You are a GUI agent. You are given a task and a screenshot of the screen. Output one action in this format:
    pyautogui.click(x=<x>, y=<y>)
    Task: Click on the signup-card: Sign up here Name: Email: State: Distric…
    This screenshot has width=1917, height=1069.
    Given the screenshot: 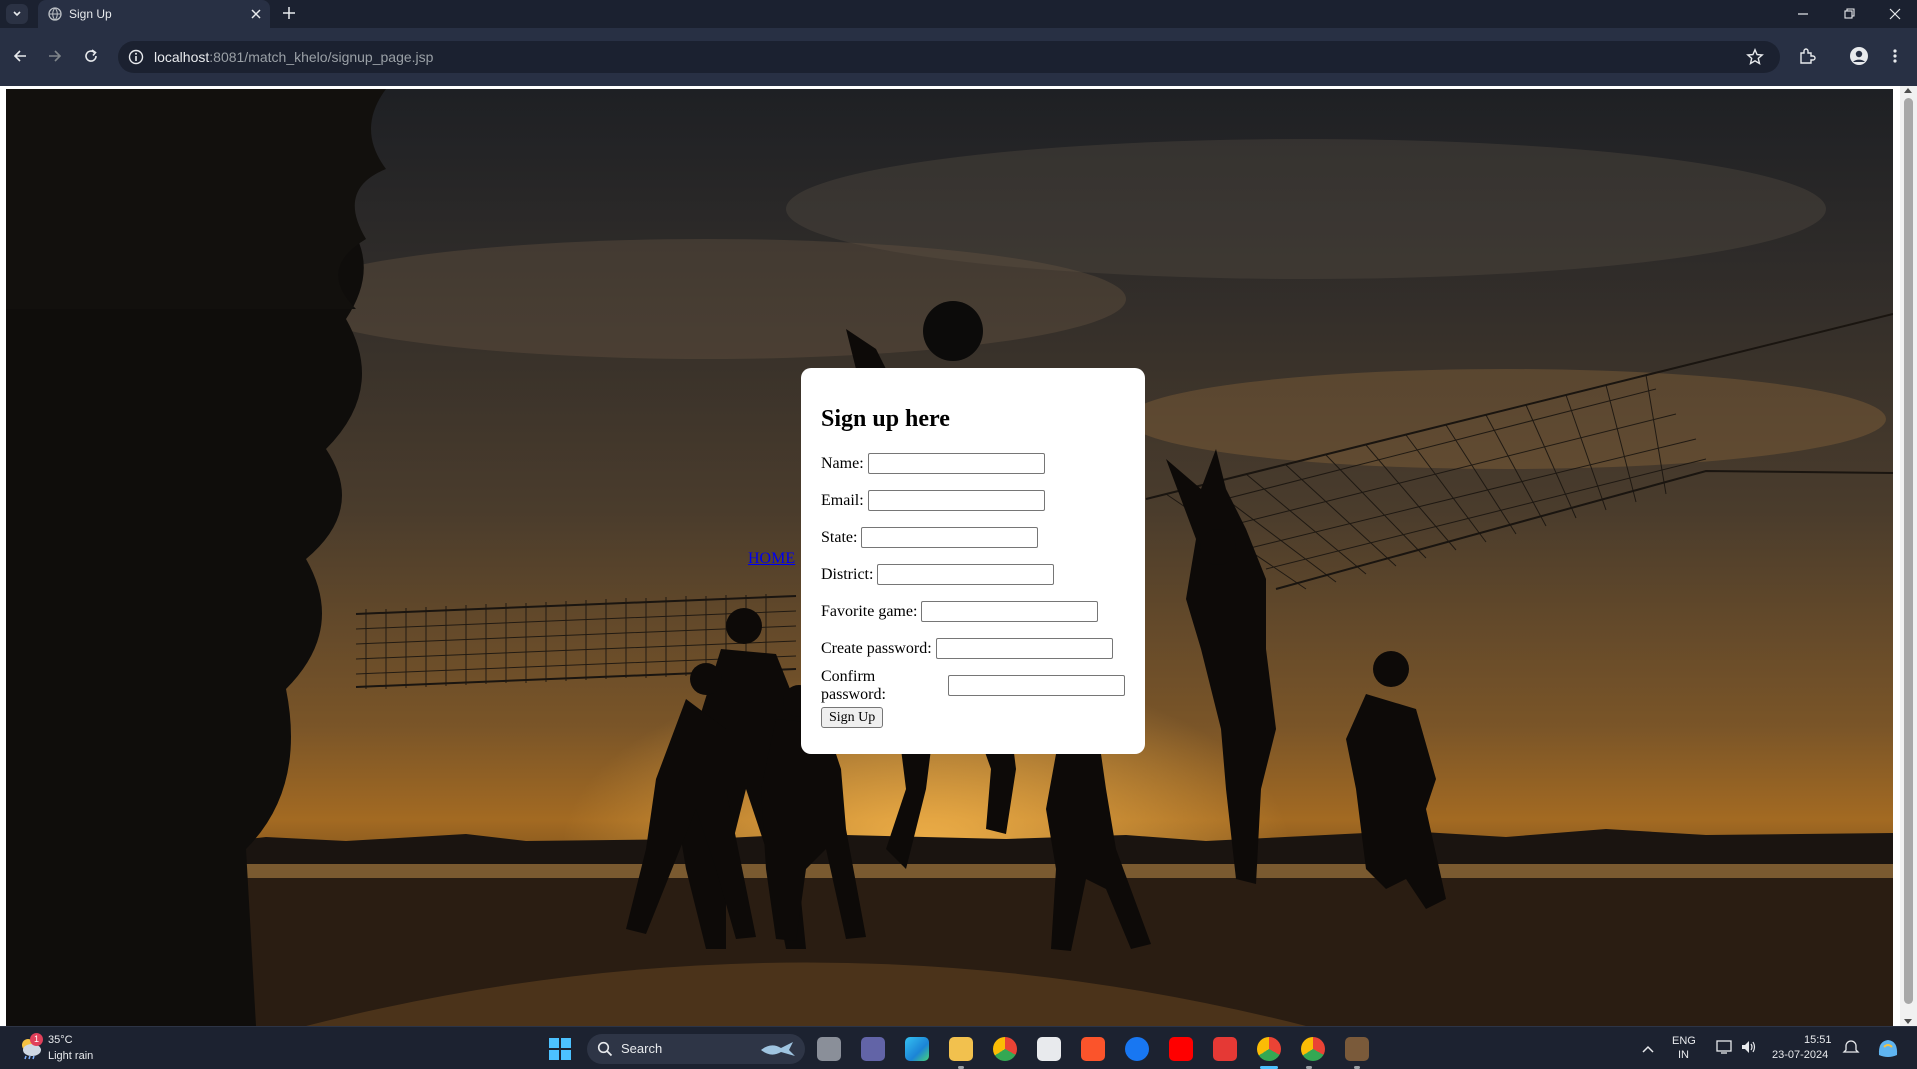 What is the action you would take?
    pyautogui.click(x=973, y=561)
    